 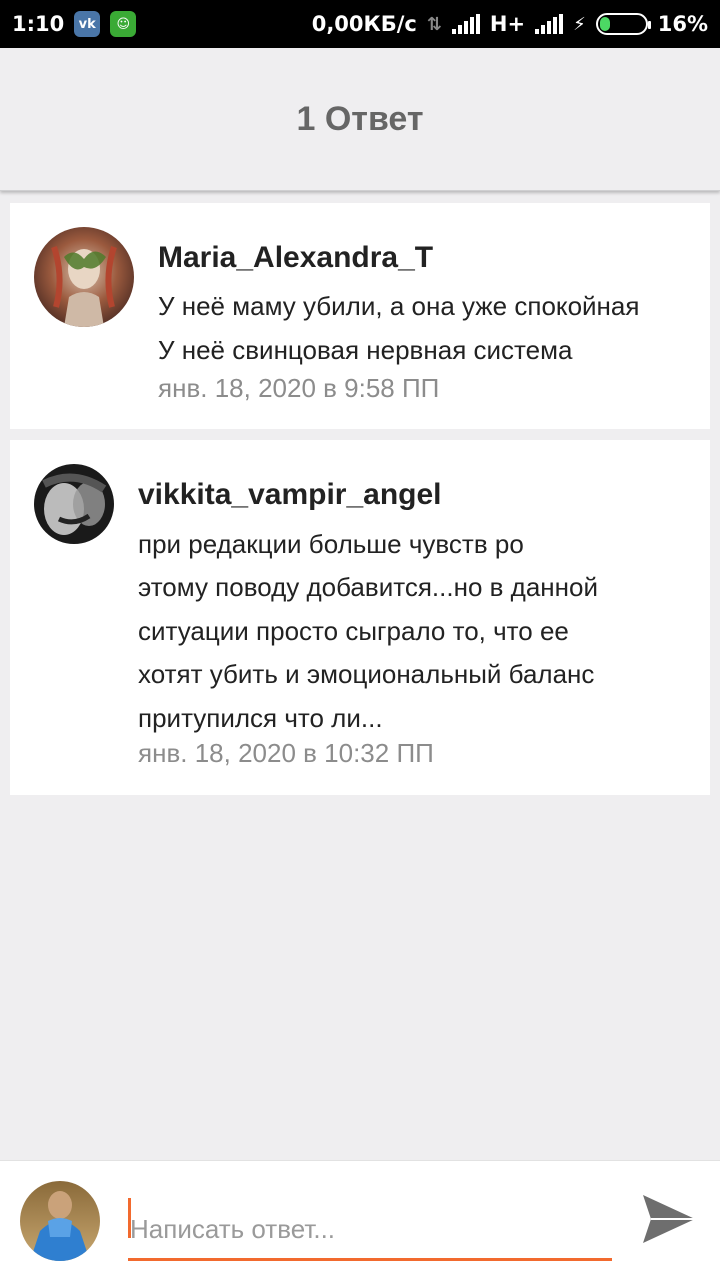 I want to click on comment-text-line: при редакции больше чувств ро, so click(x=331, y=544).